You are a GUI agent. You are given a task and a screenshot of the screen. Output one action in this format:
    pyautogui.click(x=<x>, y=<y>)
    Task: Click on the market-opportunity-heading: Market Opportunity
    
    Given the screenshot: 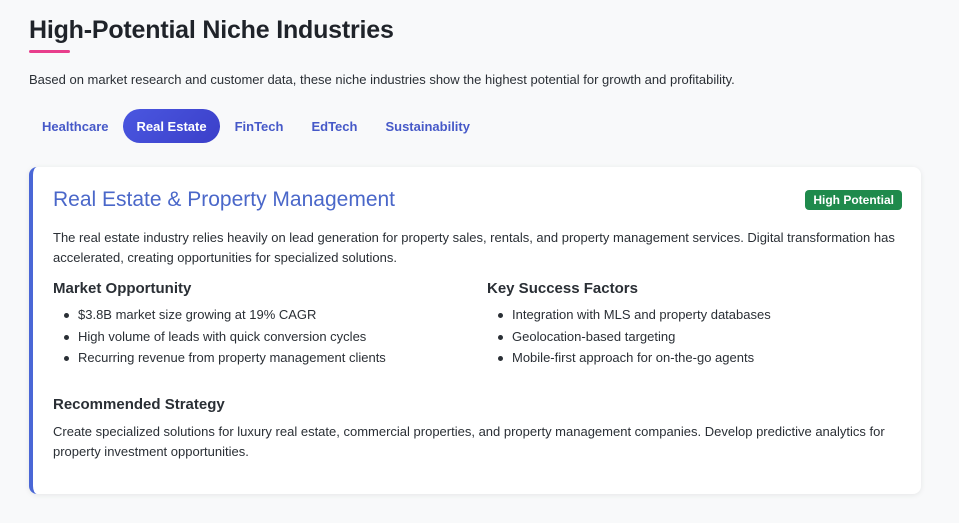 What is the action you would take?
    pyautogui.click(x=122, y=288)
    